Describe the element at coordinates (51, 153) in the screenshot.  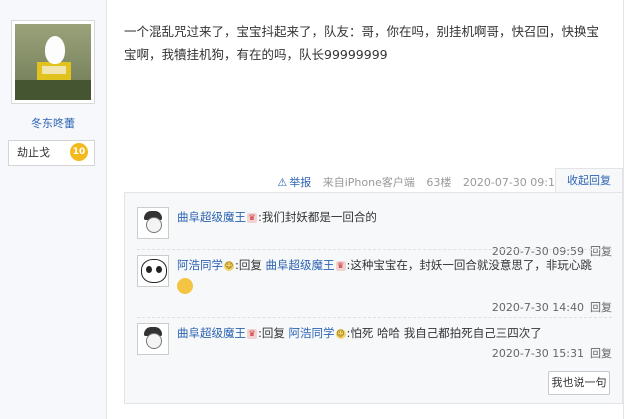
I see `author-badge: 劫止戈 10` at that location.